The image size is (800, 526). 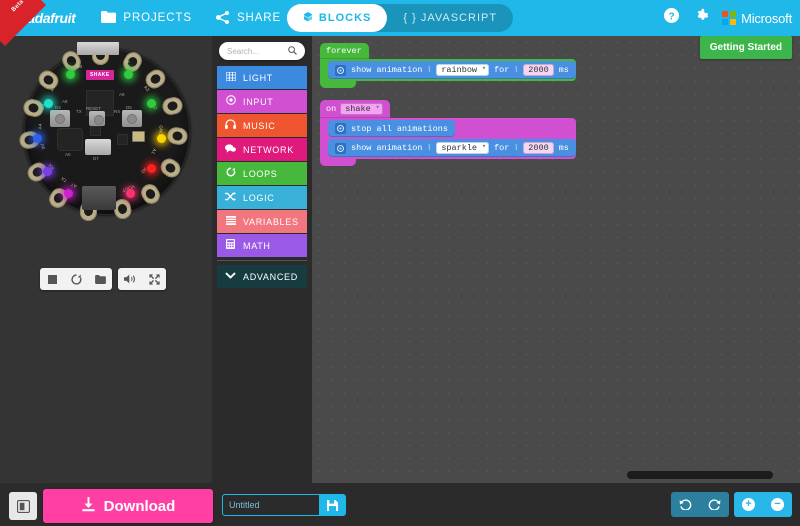 I want to click on toolbox-category-label: NETWORK, so click(x=268, y=149).